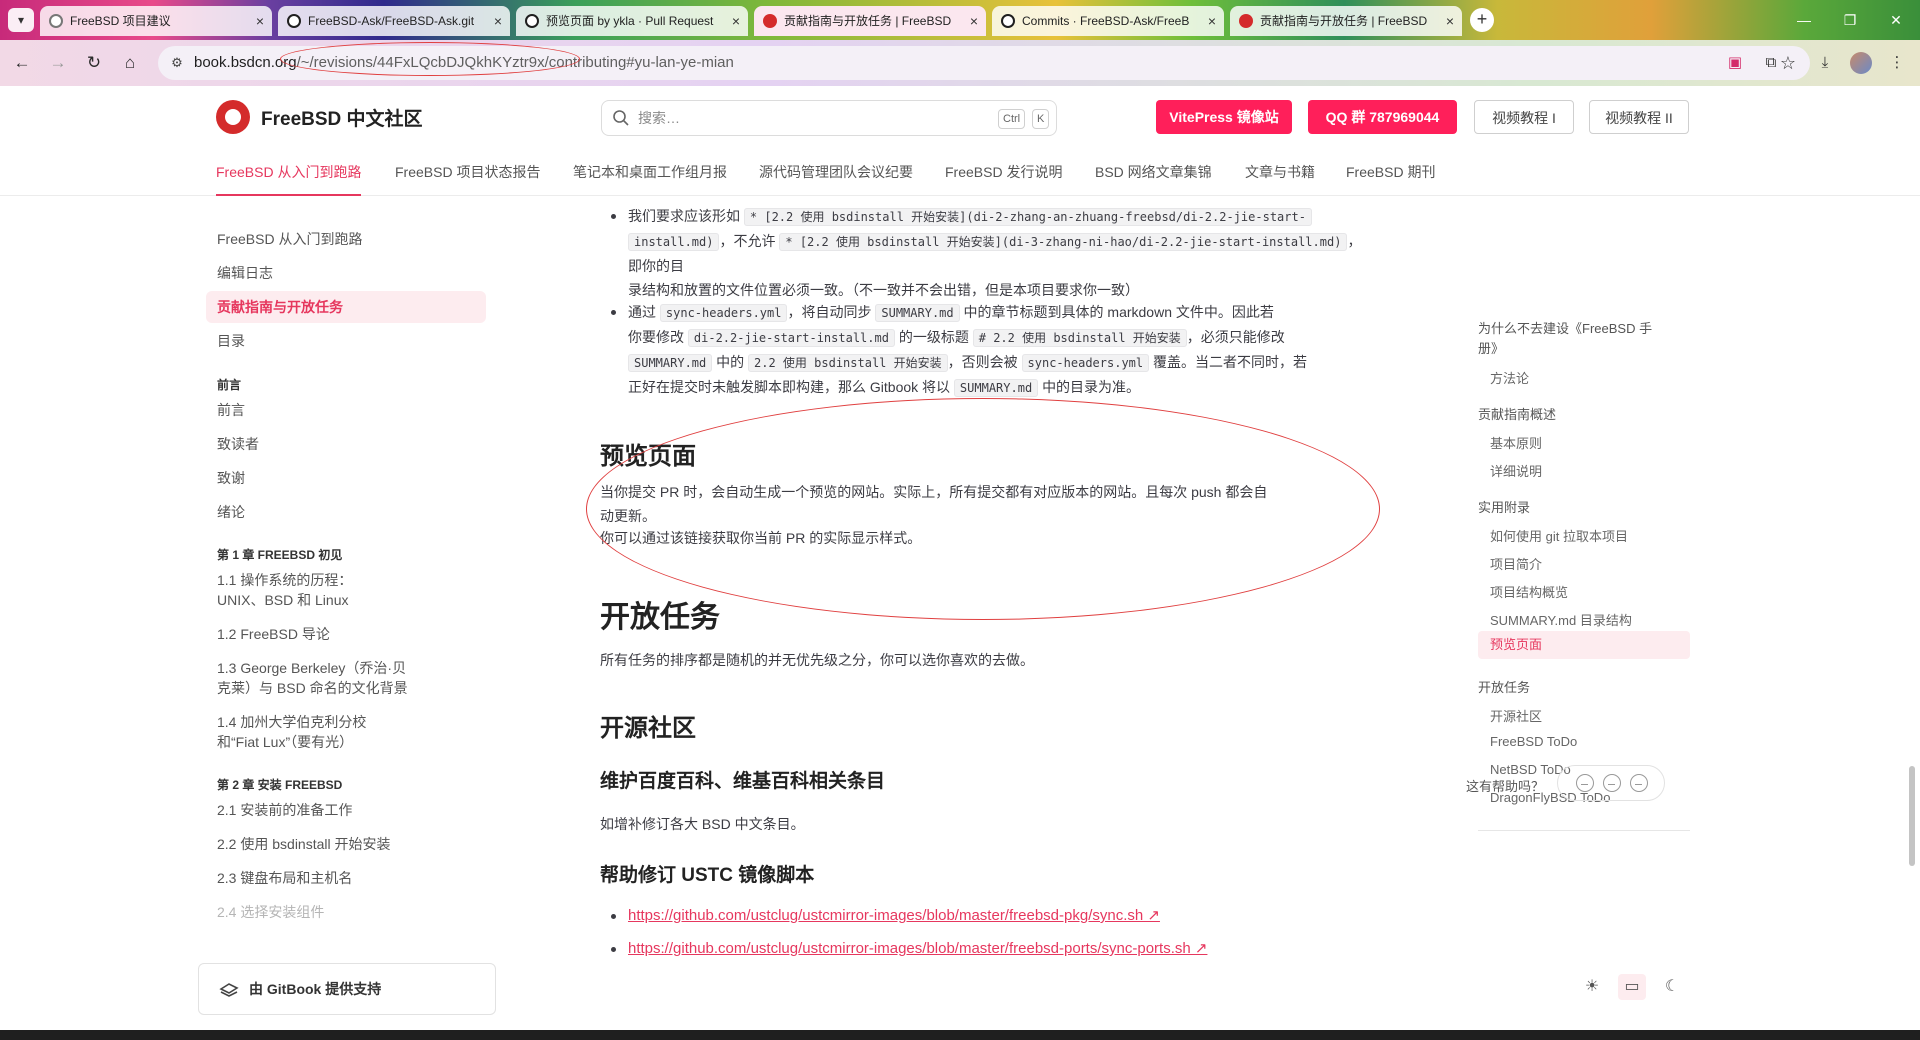 This screenshot has width=1920, height=1040. Describe the element at coordinates (1771, 63) in the screenshot. I see `extensions-puzzle-icon: ⧉` at that location.